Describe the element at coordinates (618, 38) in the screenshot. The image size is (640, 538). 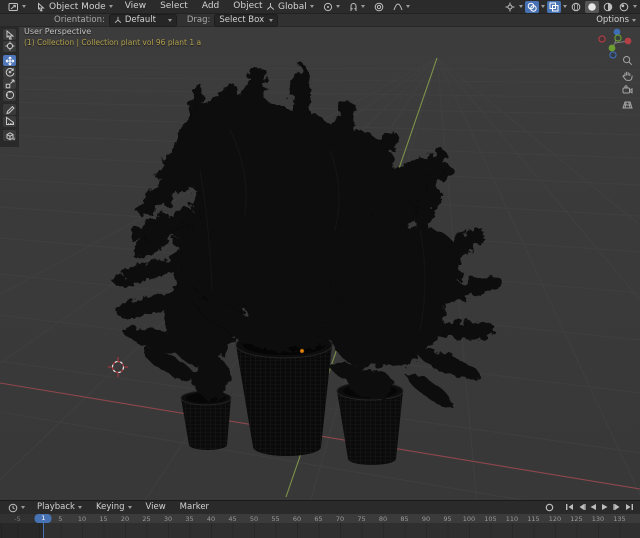
I see `gizmo-axis-y-neg` at that location.